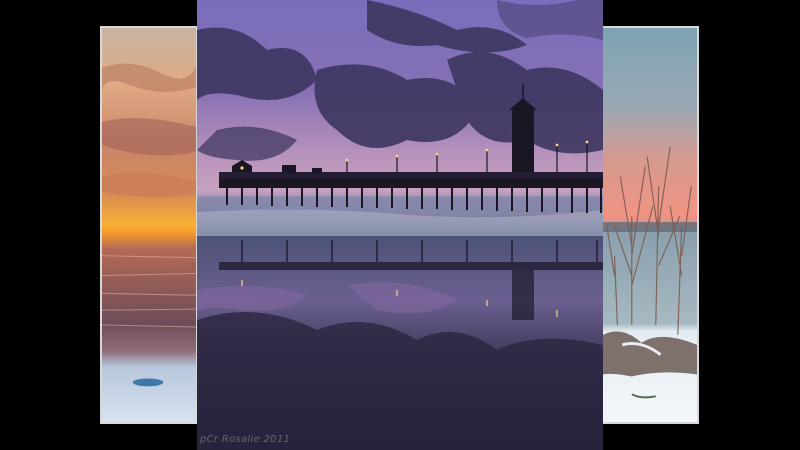 This screenshot has height=450, width=800. I want to click on slide-right-snow, so click(650, 225).